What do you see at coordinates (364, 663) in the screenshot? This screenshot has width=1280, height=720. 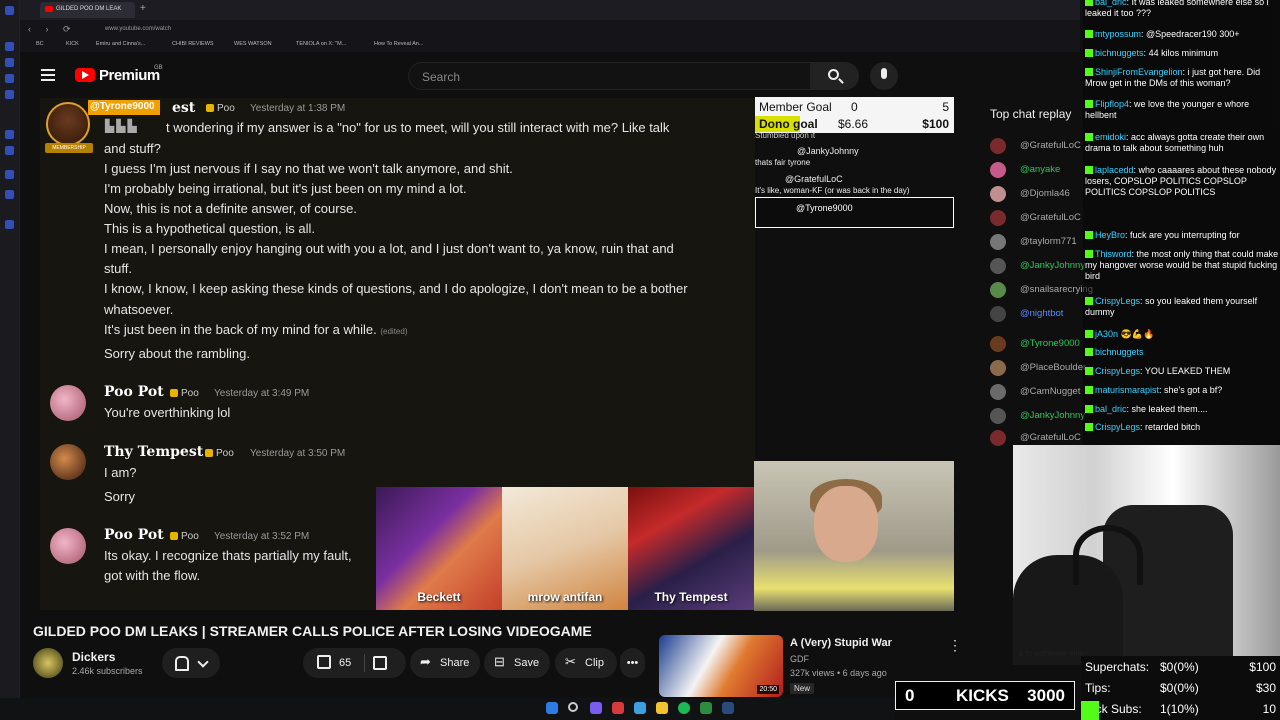 I see `divider` at bounding box center [364, 663].